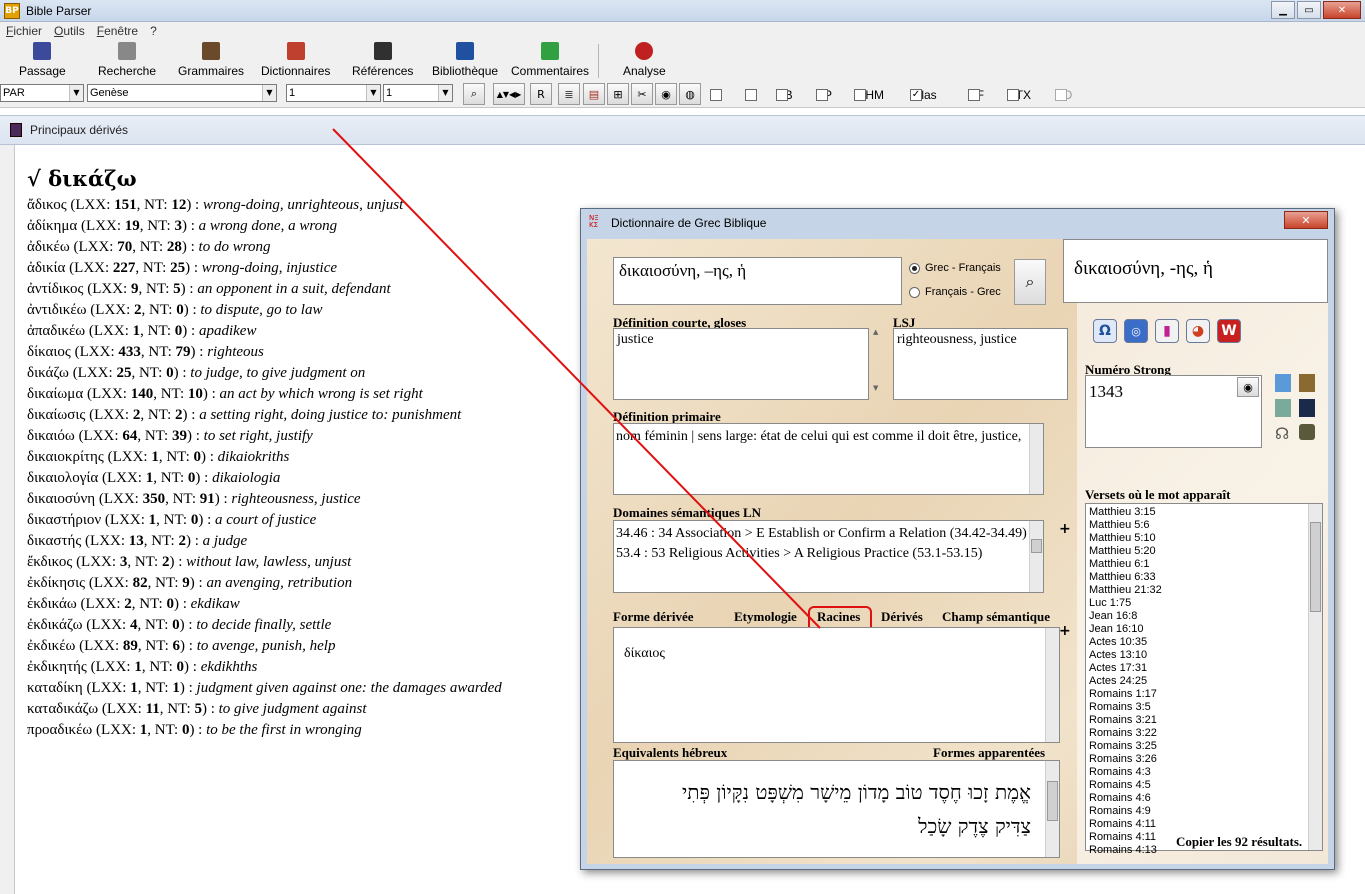 The width and height of the screenshot is (1365, 894). What do you see at coordinates (1205, 746) in the screenshot?
I see `verse-item: Romains 3:25` at bounding box center [1205, 746].